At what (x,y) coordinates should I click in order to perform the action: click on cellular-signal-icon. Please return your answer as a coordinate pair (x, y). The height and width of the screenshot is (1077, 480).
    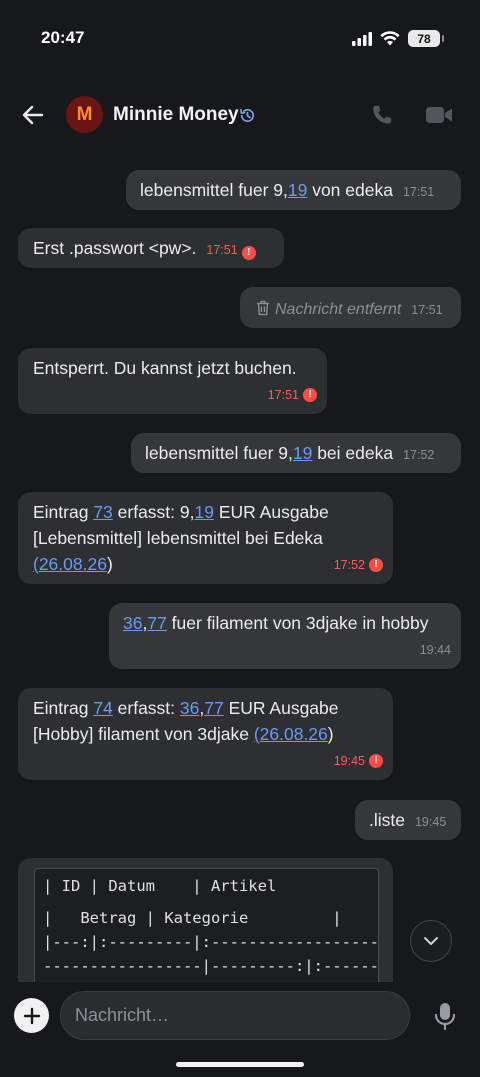
    Looking at the image, I should click on (362, 38).